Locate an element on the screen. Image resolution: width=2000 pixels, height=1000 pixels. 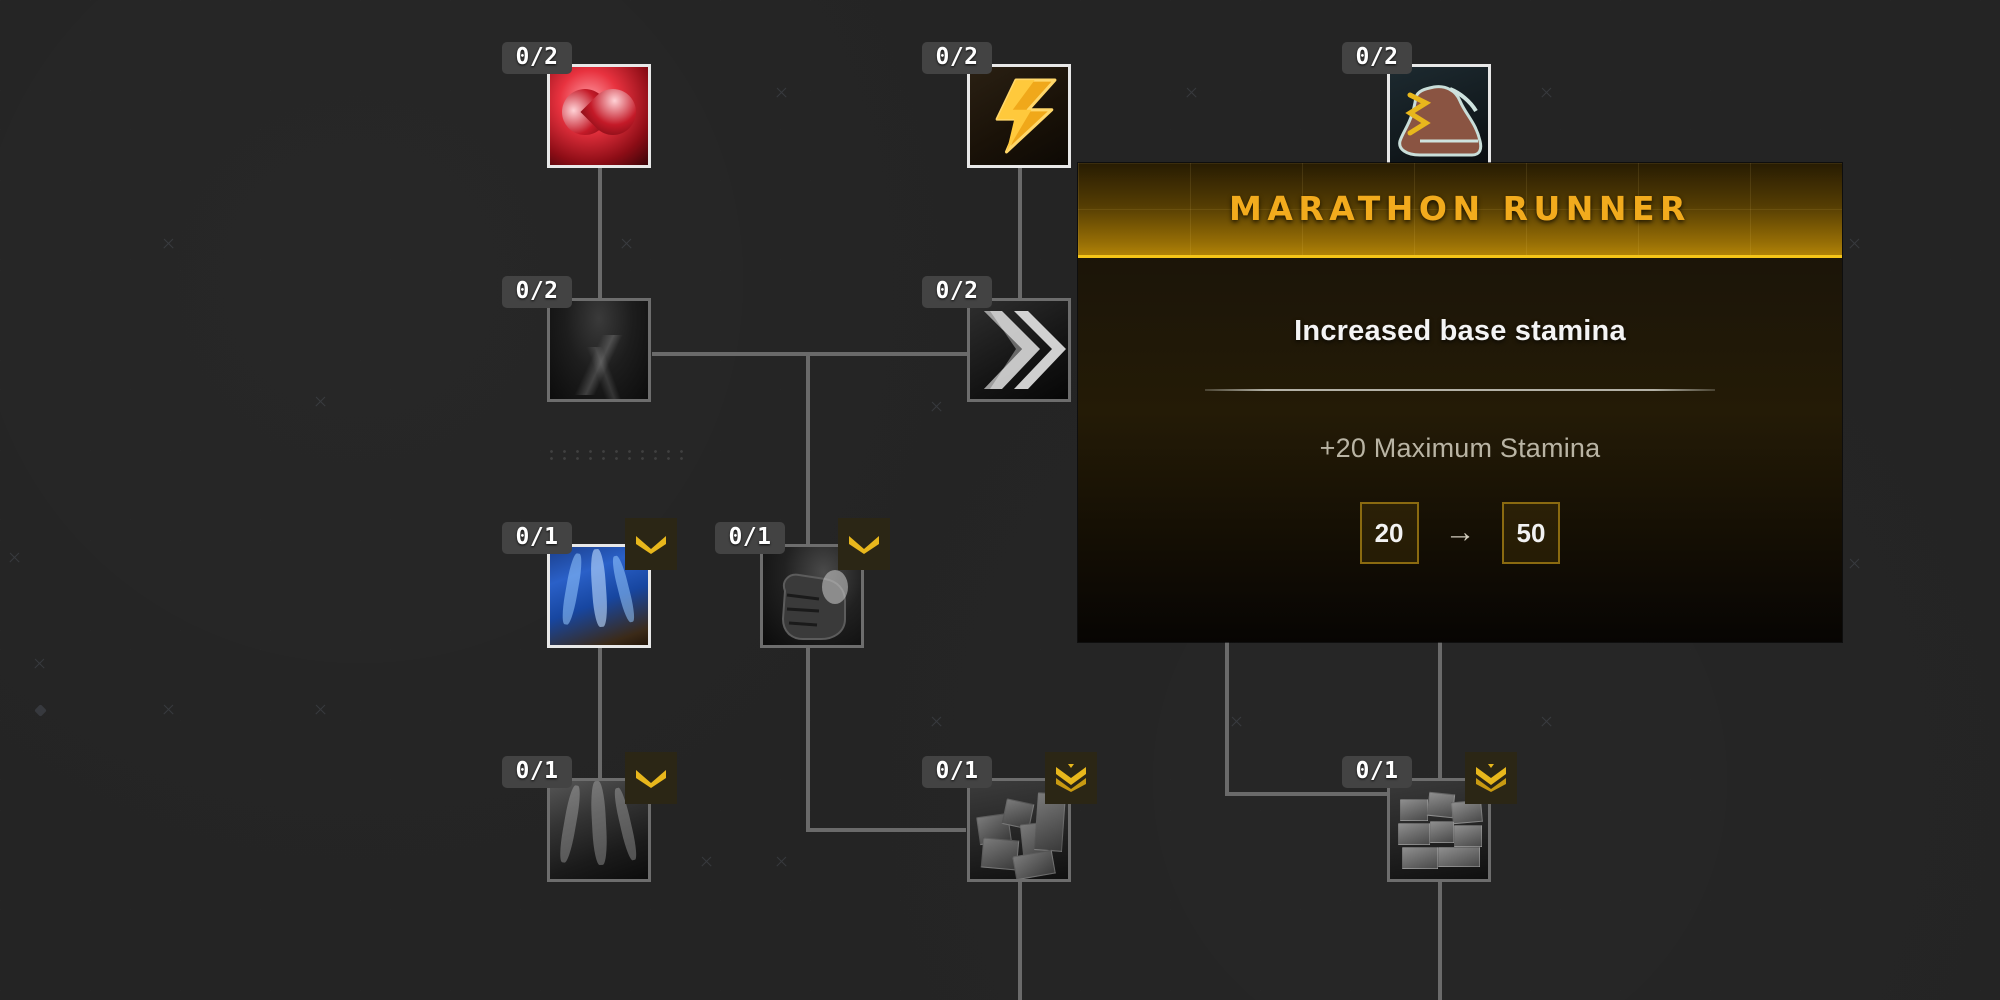
tooltip-header: MARATHON RUNNER is located at coordinates (1460, 210).